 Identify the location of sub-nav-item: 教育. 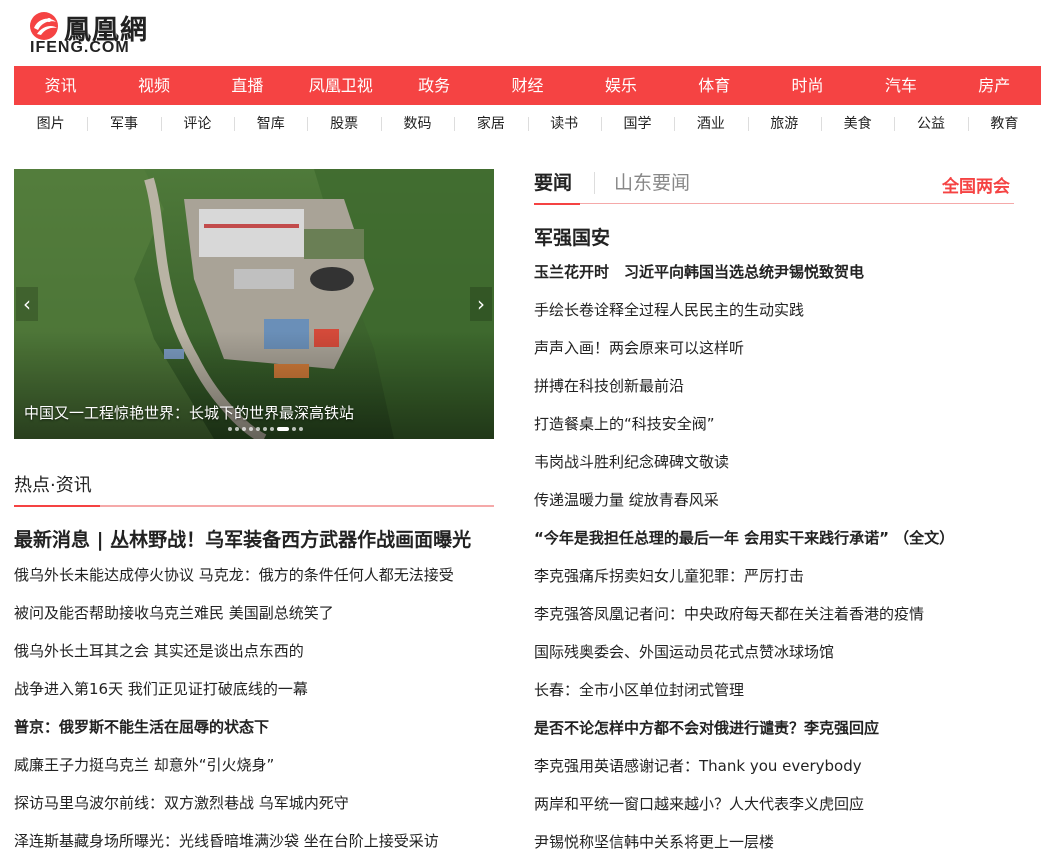
(1004, 124).